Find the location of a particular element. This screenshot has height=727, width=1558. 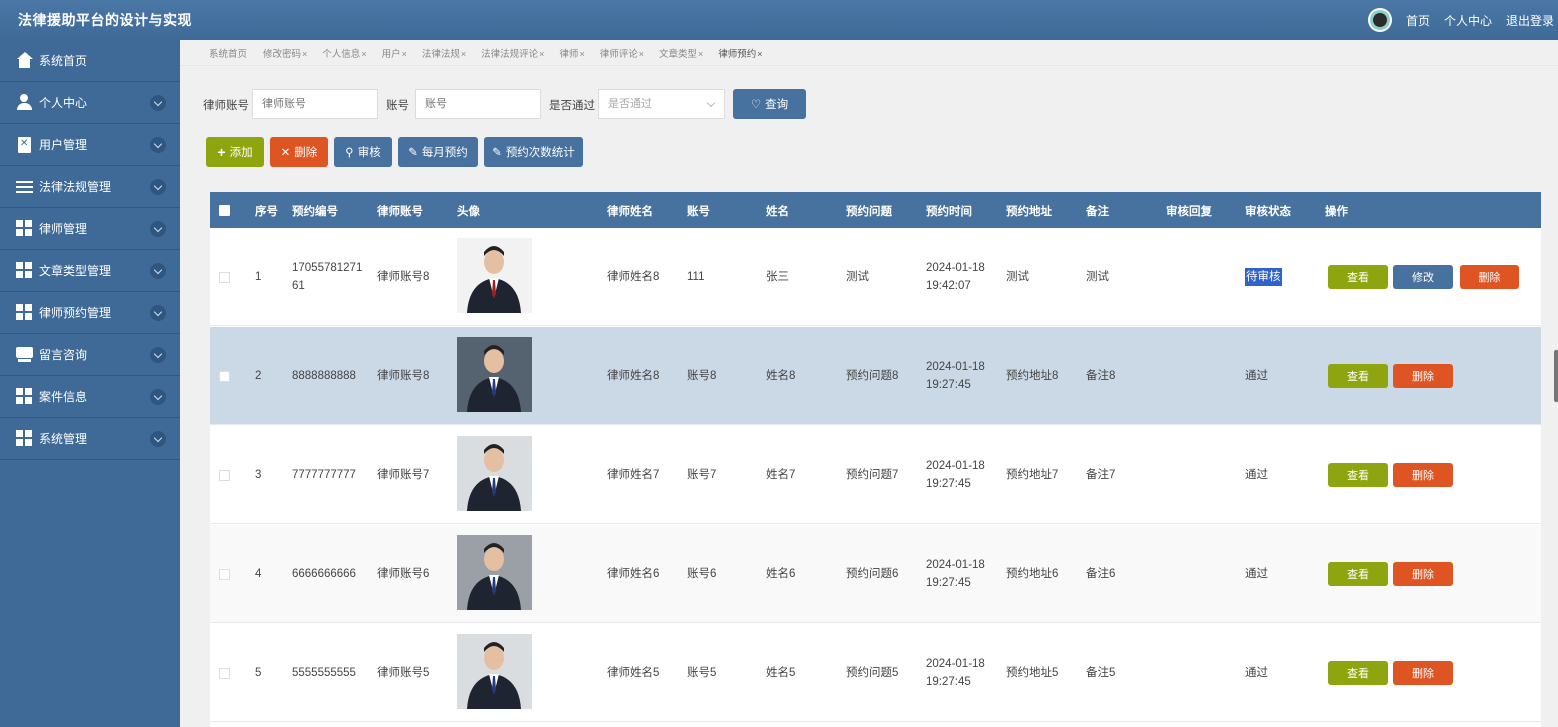

tab-label: 法律法规 is located at coordinates (440, 54).